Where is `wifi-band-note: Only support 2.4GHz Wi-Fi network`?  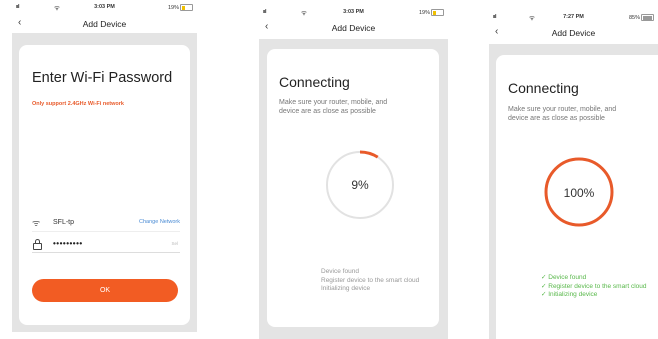 wifi-band-note: Only support 2.4GHz Wi-Fi network is located at coordinates (78, 104).